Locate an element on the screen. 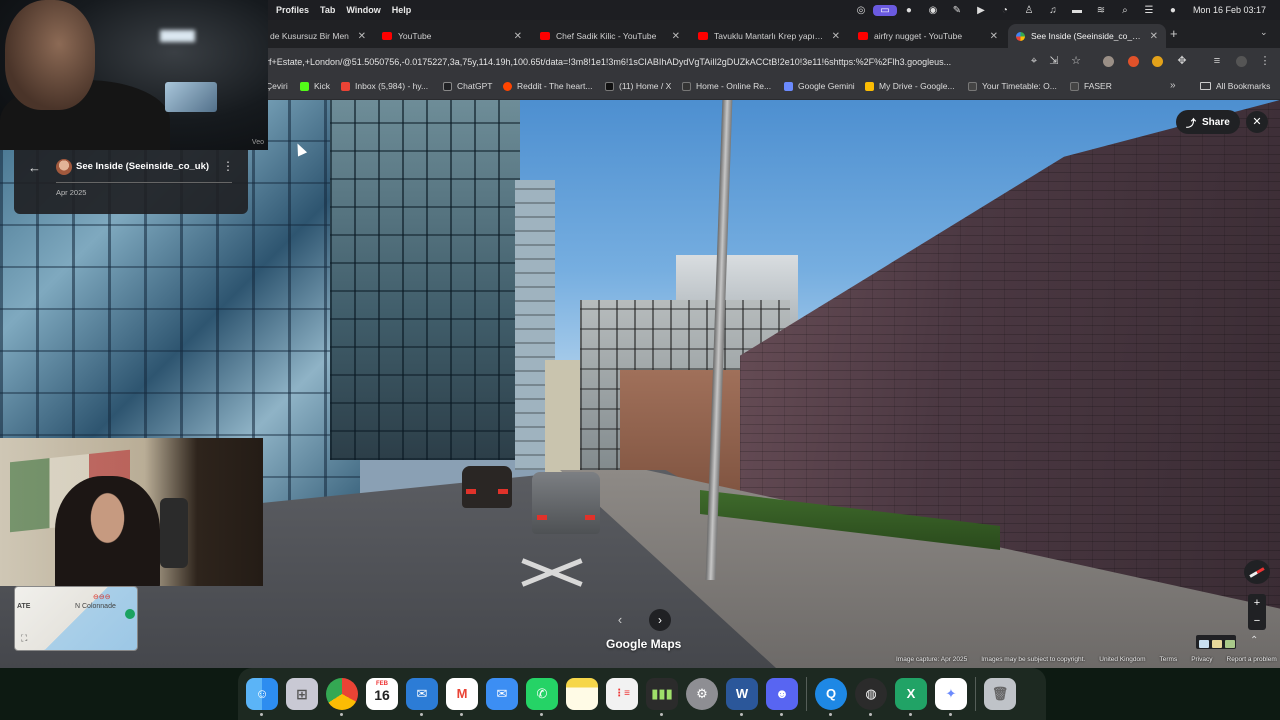 The height and width of the screenshot is (720, 1280). bookmark-x: (11) Home / X is located at coordinates (638, 86).